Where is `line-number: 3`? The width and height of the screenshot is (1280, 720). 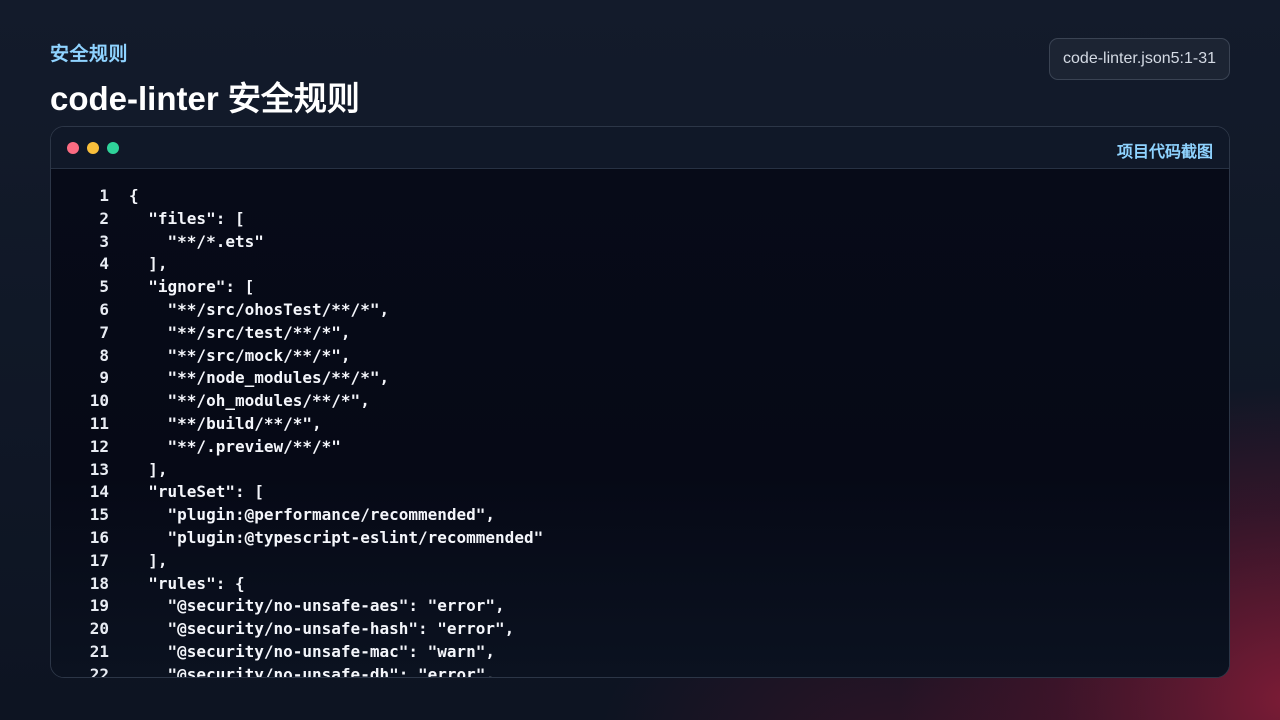 line-number: 3 is located at coordinates (104, 241).